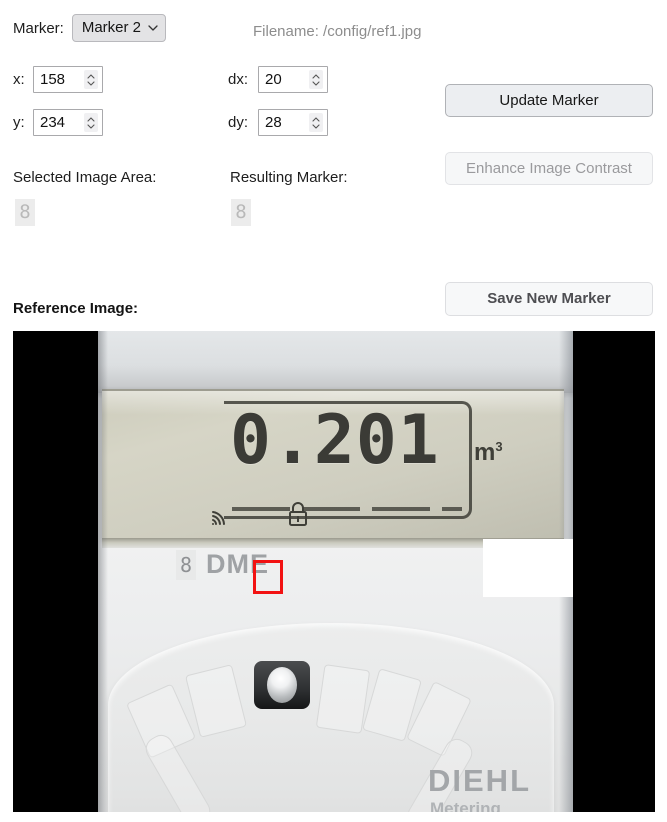  I want to click on photo-left-shadow, so click(103, 571).